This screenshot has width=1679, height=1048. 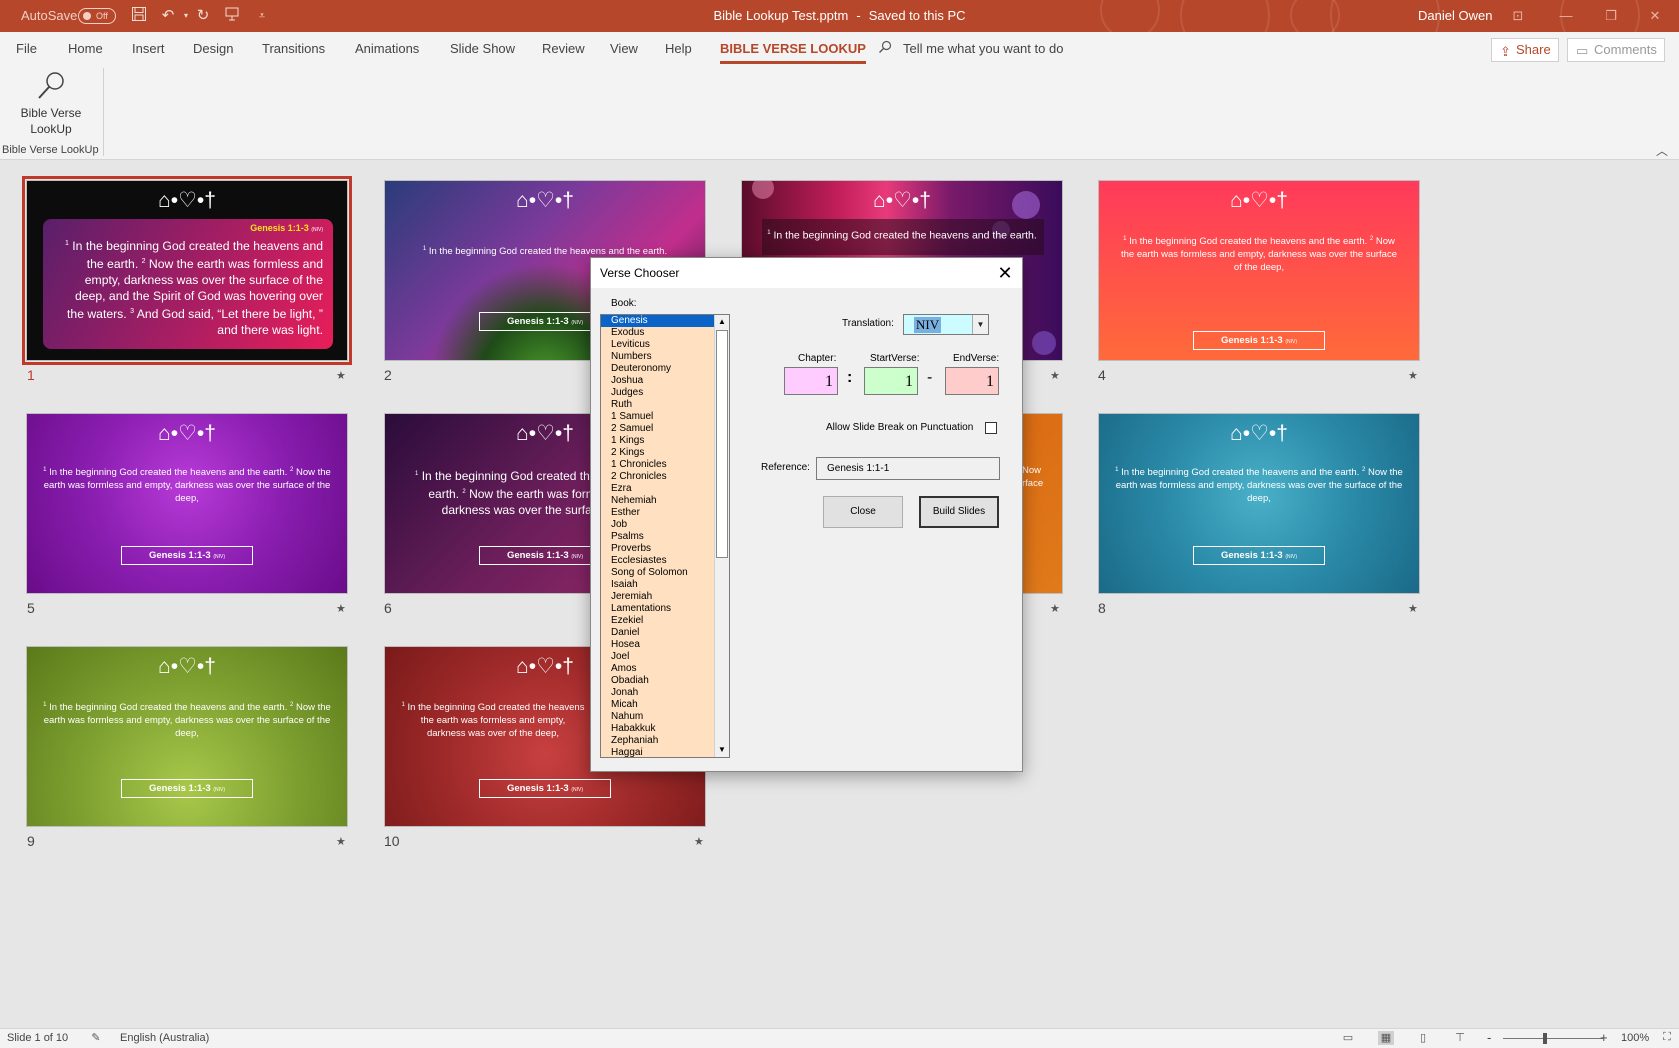 What do you see at coordinates (387, 48) in the screenshot?
I see `tab-animations: Animations` at bounding box center [387, 48].